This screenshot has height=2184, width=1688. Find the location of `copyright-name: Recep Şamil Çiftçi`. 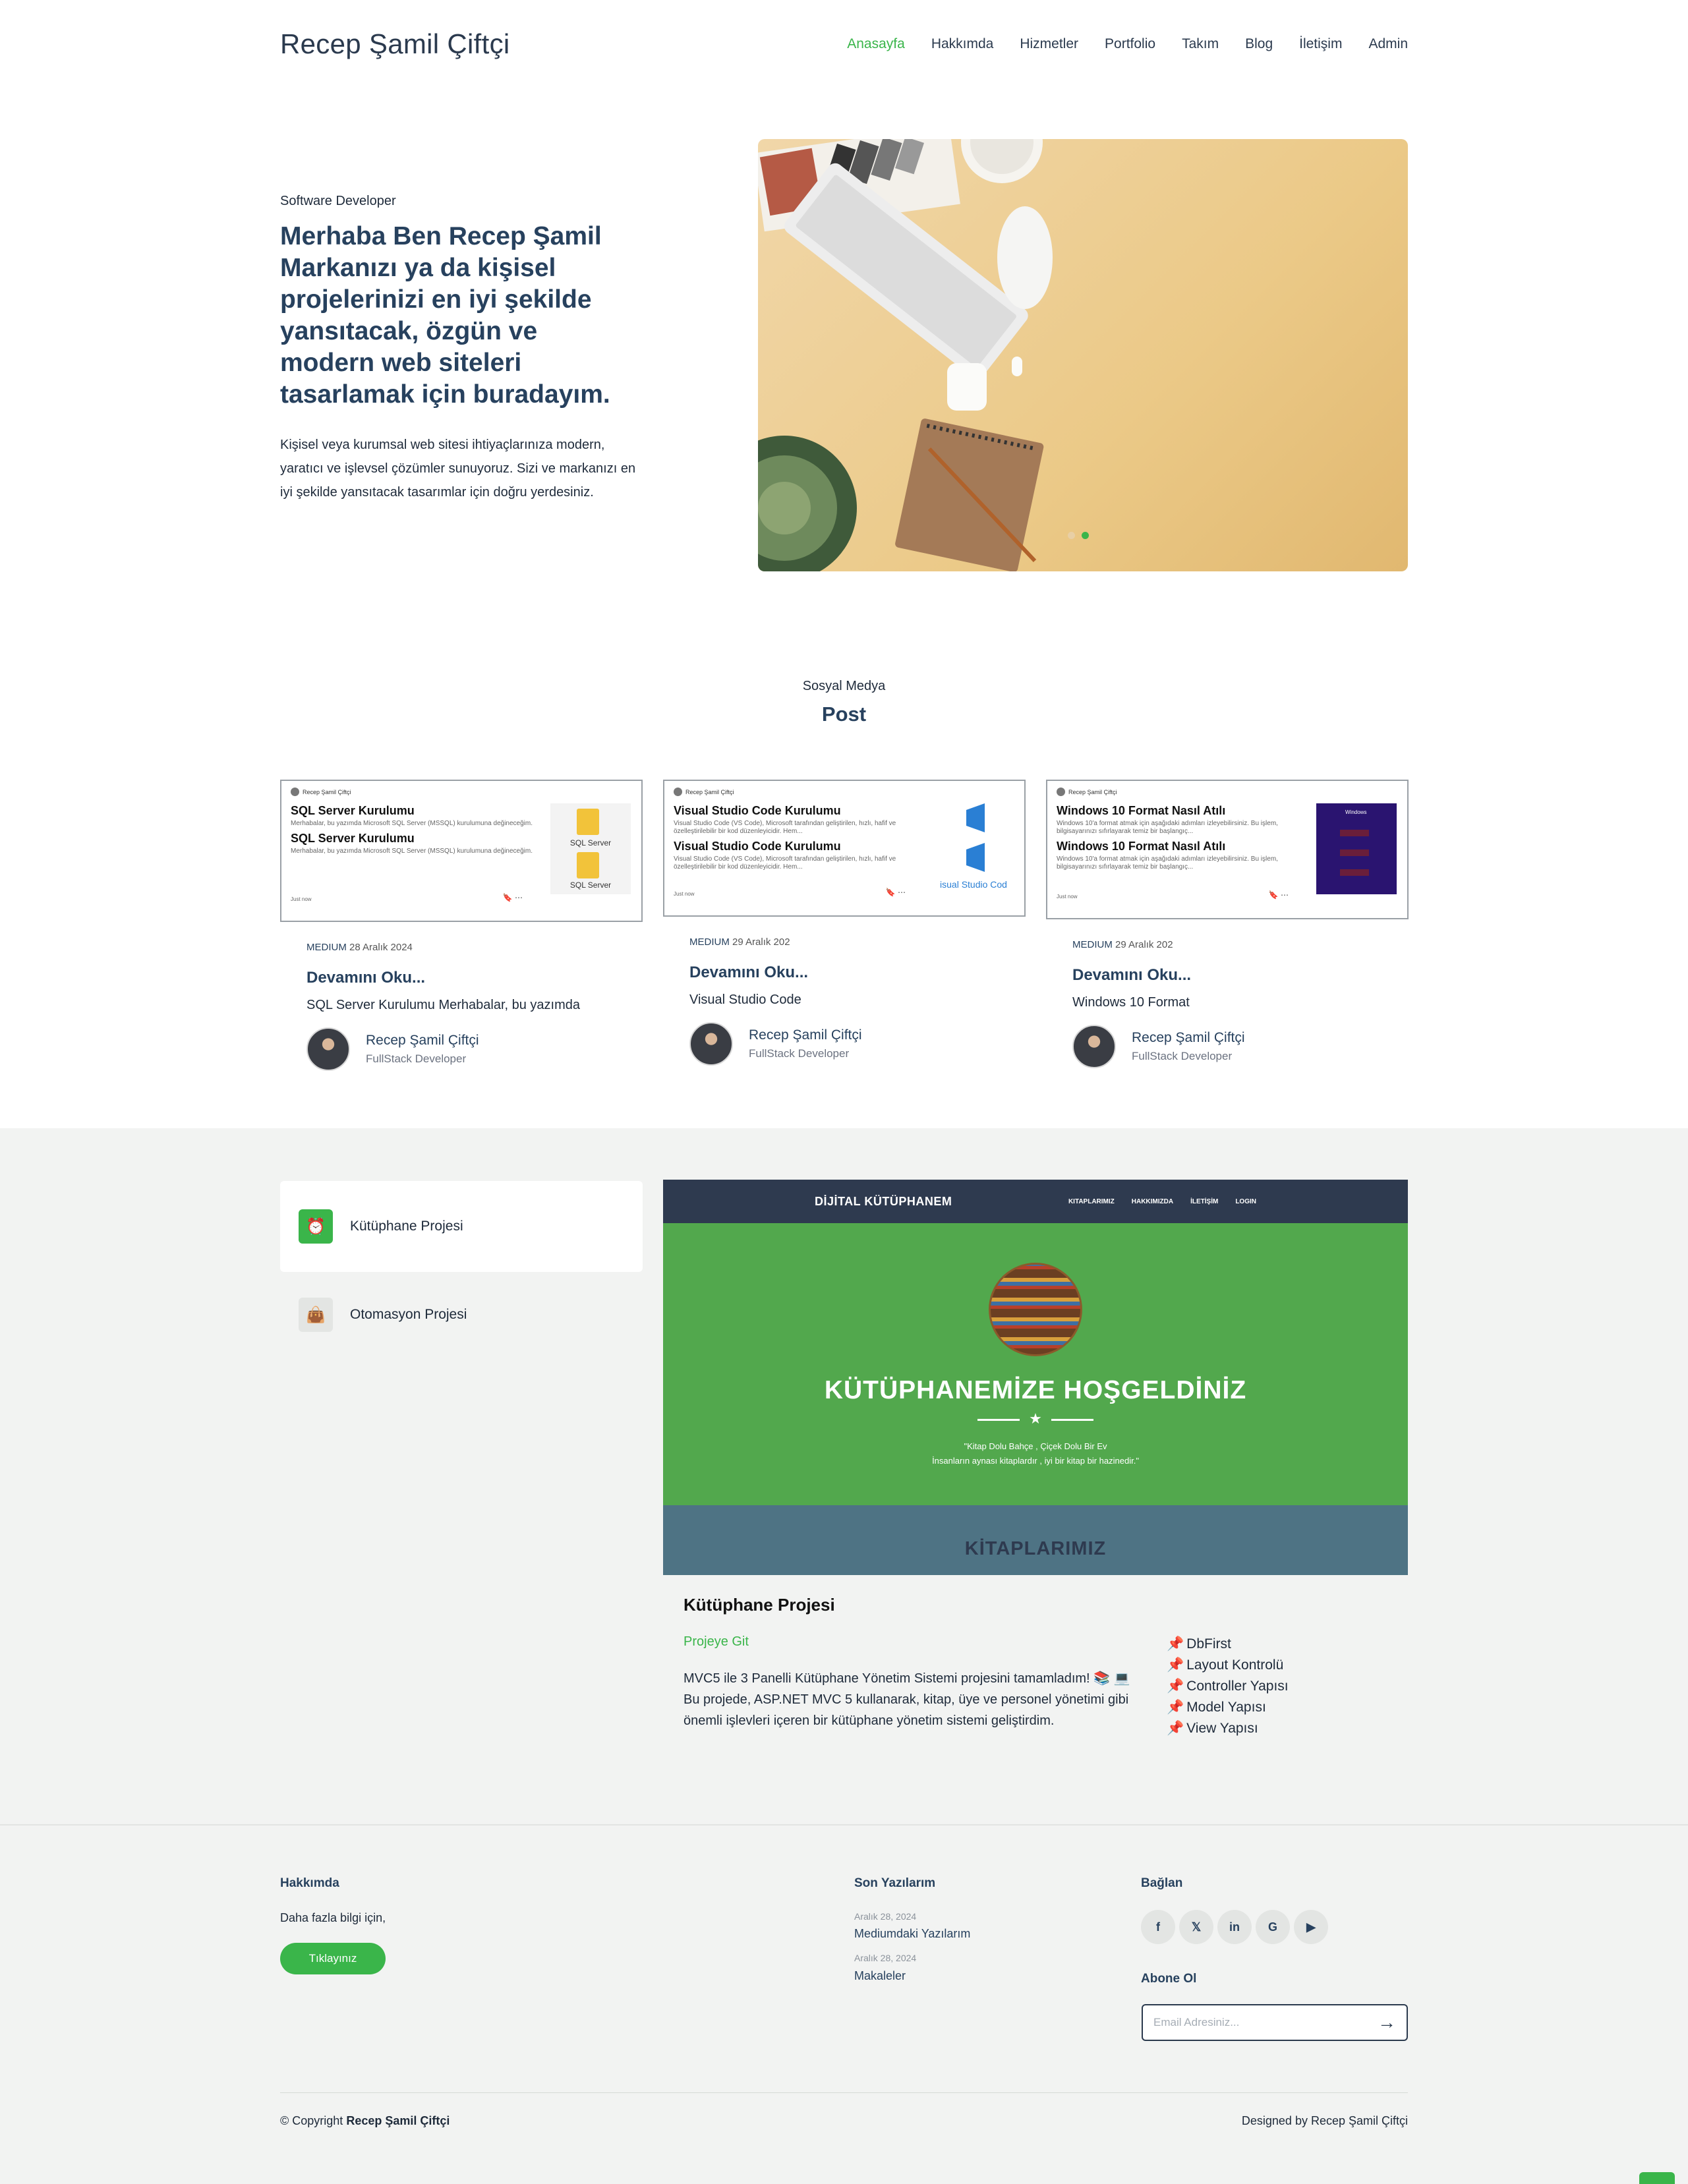

copyright-name: Recep Şamil Çiftçi is located at coordinates (398, 2120).